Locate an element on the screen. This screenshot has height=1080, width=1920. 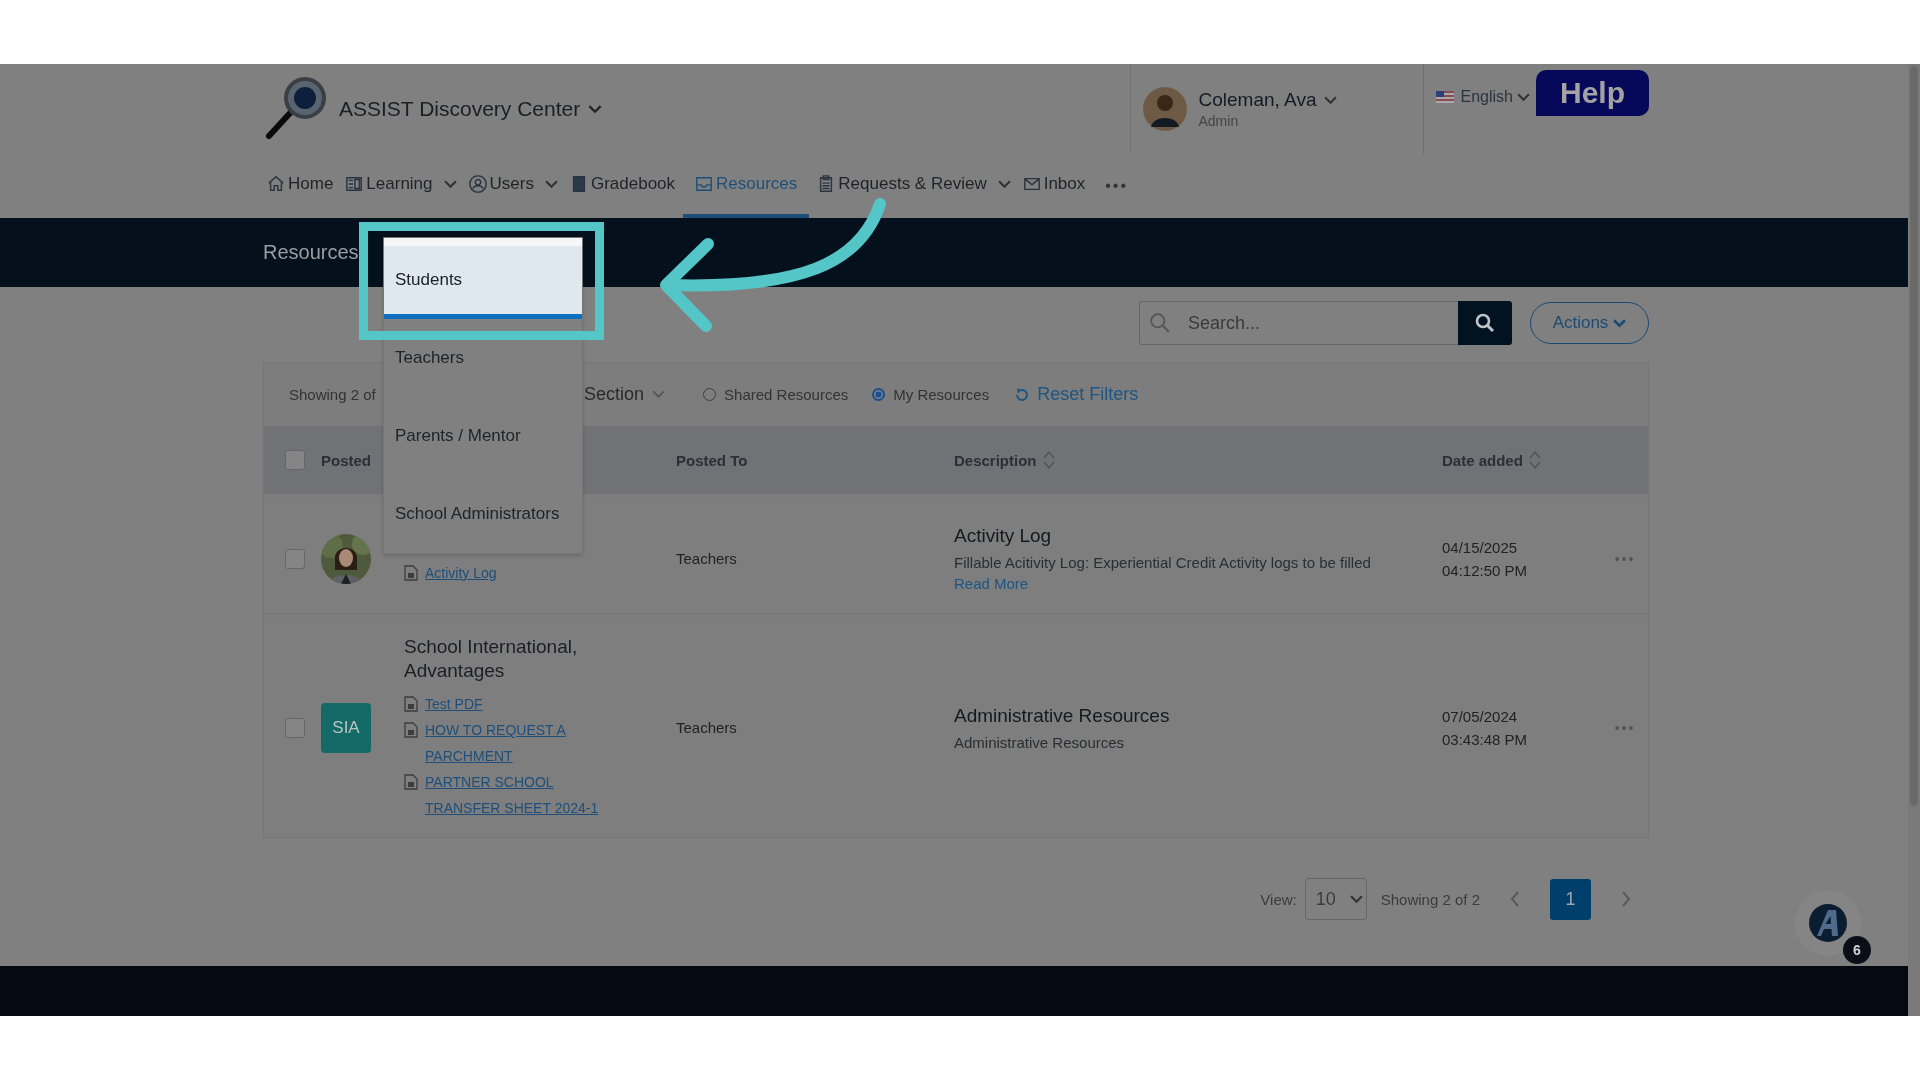
radio-button is located at coordinates (879, 394).